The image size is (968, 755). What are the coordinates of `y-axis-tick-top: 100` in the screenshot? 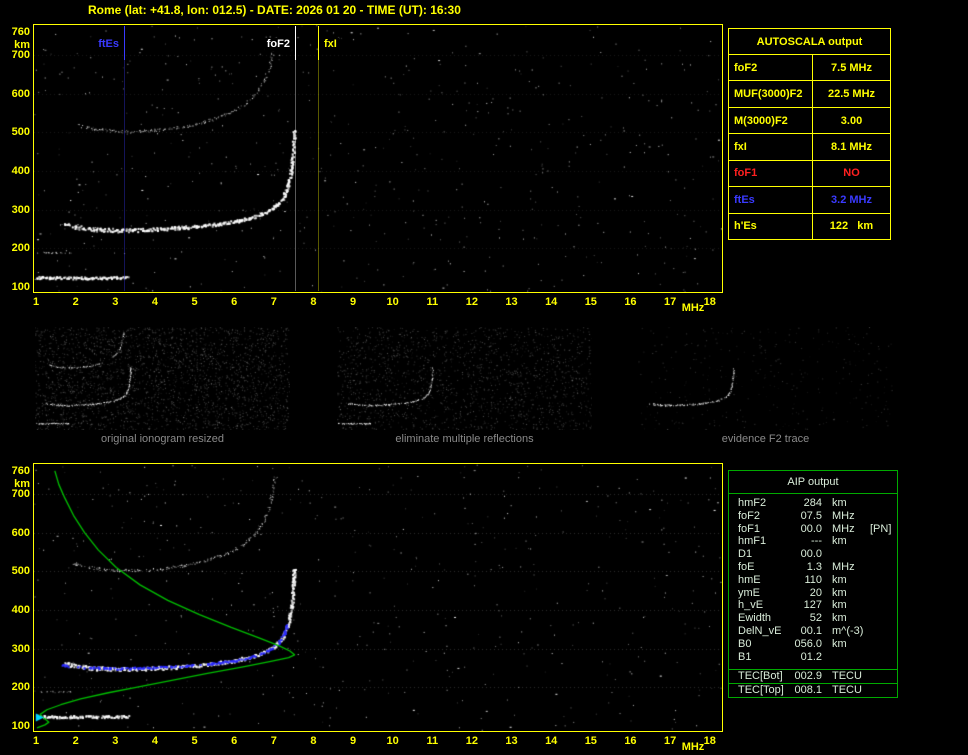 It's located at (20, 287).